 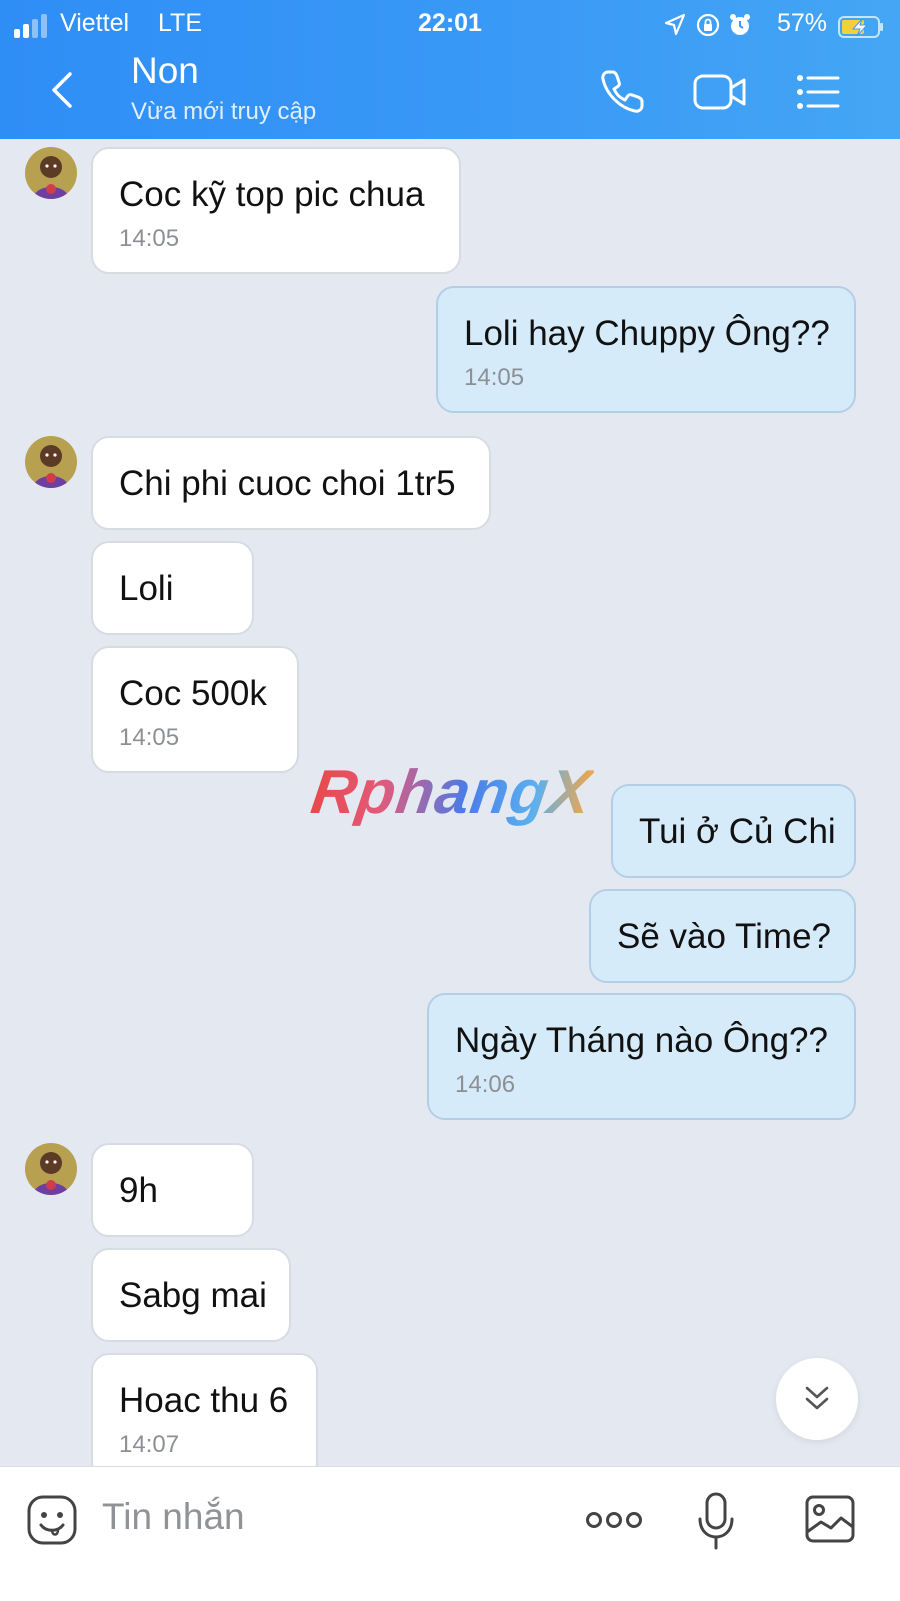 I want to click on message-bubble-incoming: Loli, so click(x=172, y=588).